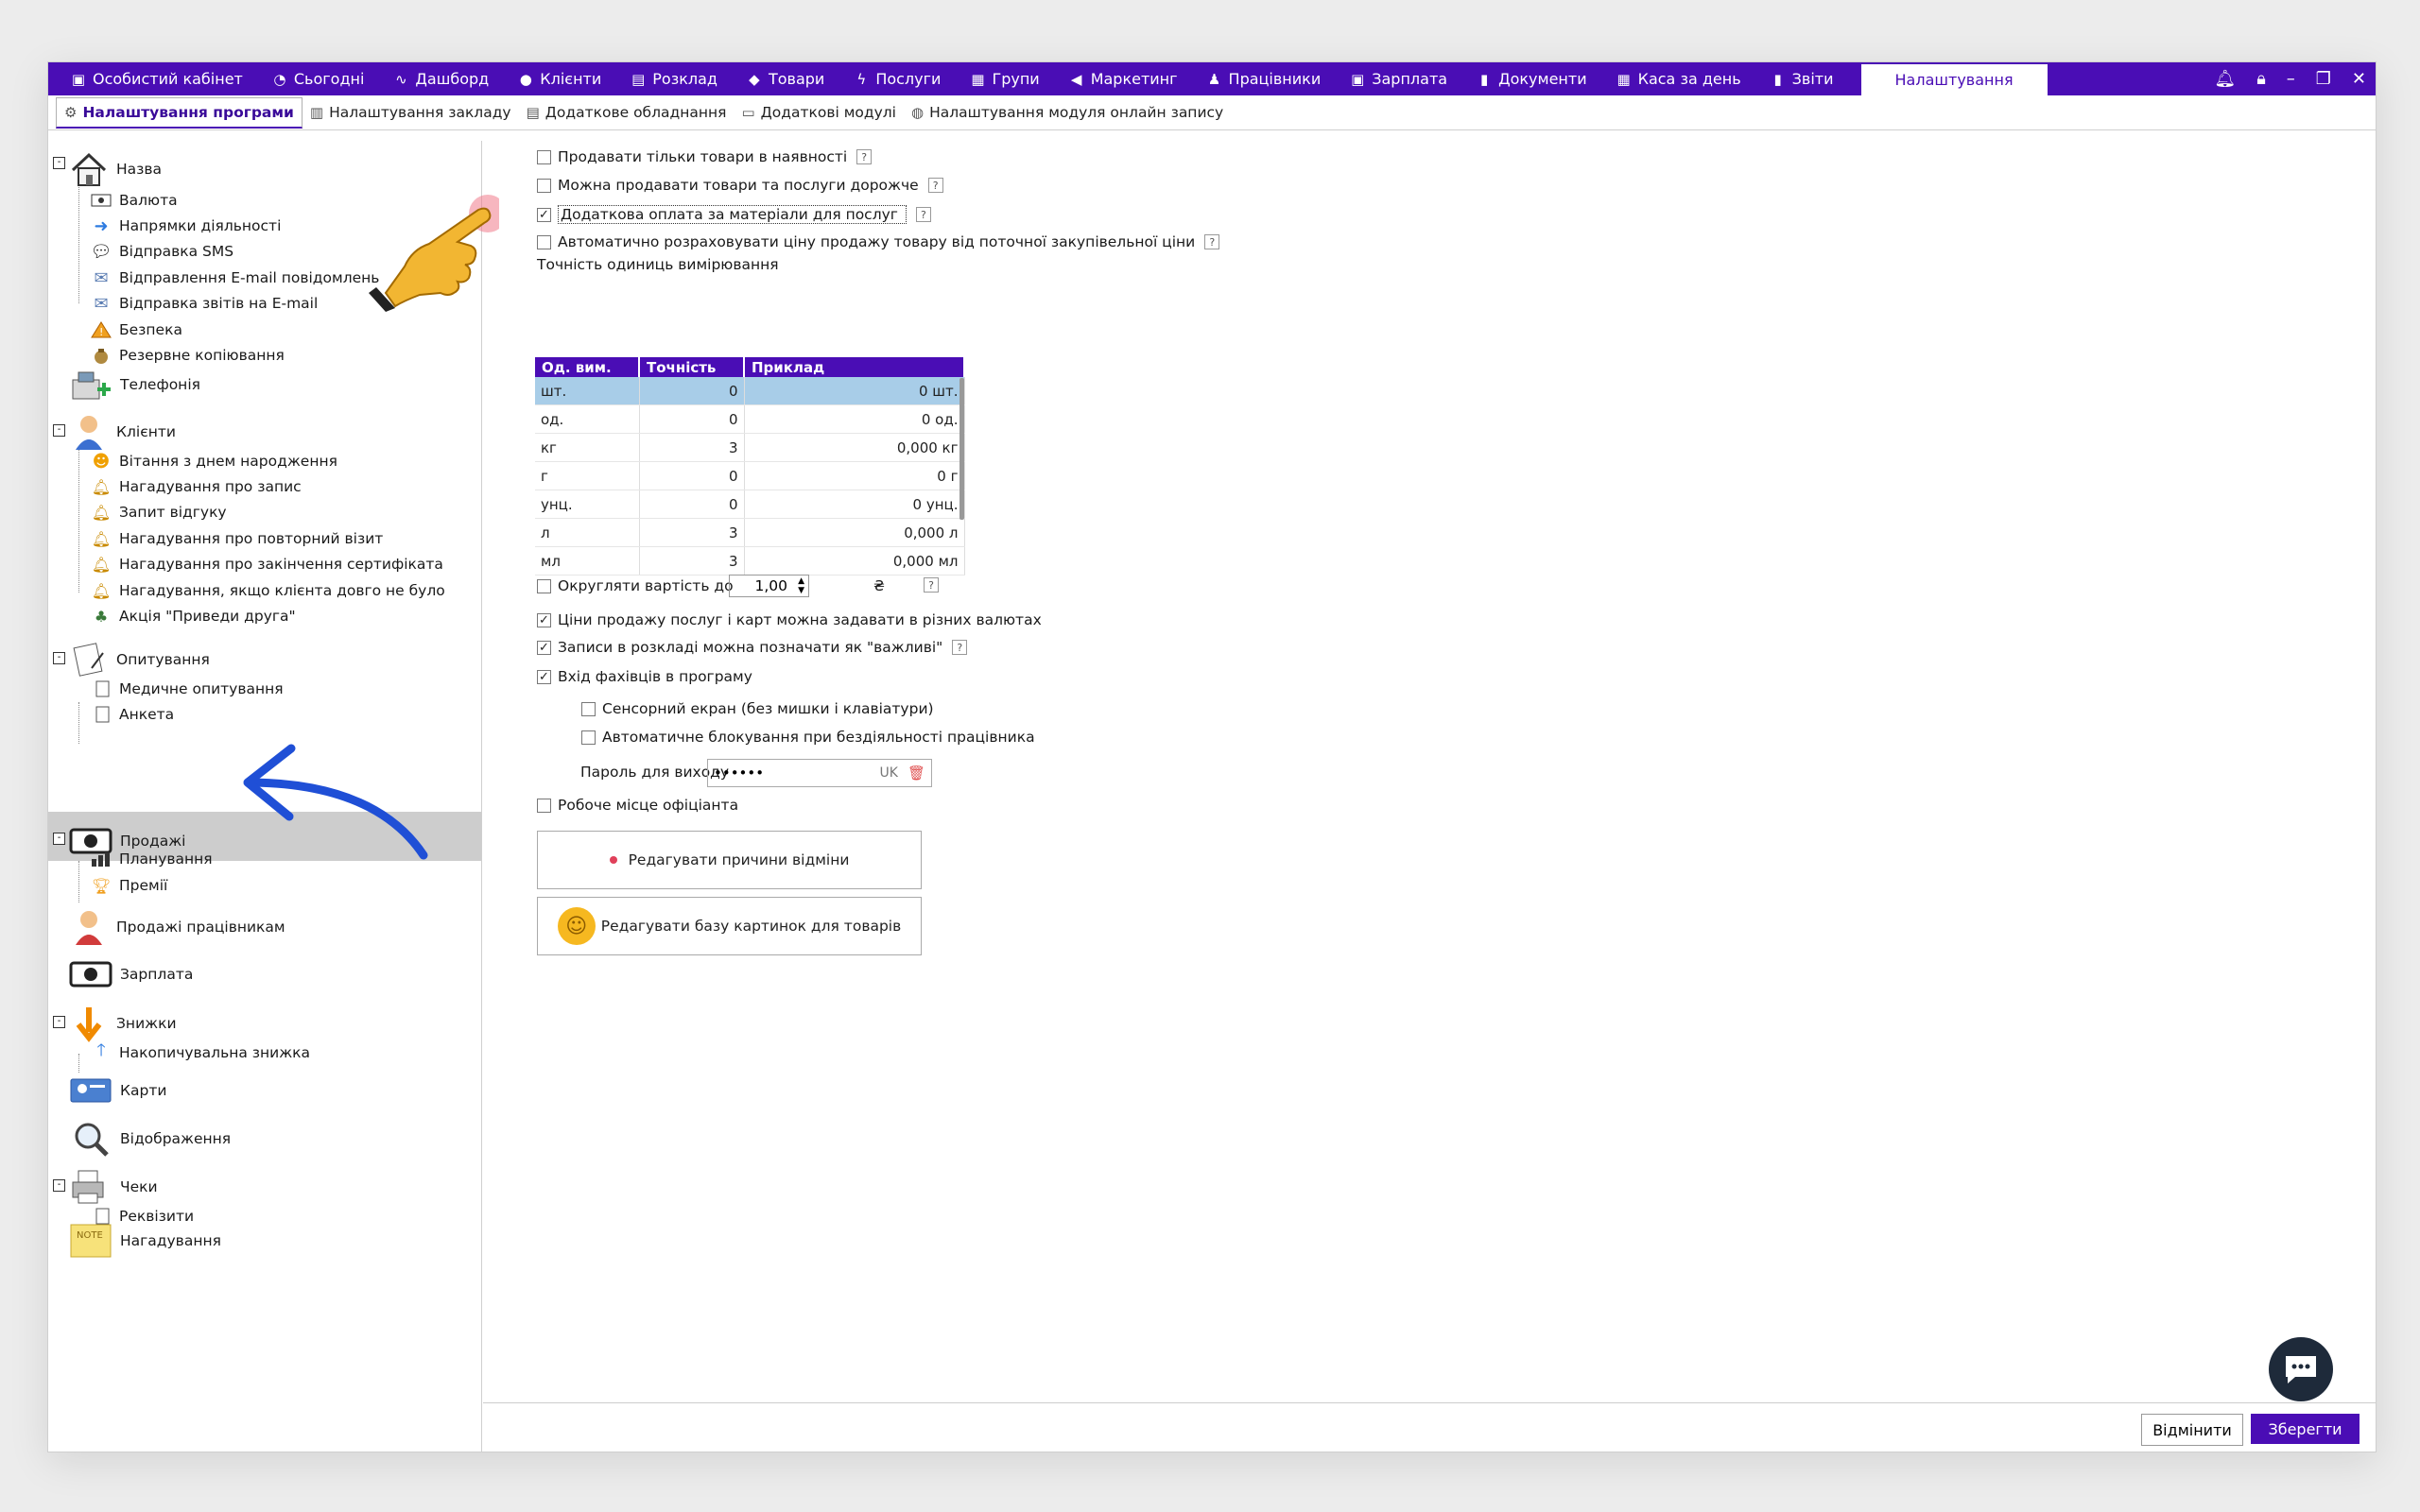  What do you see at coordinates (179, 112) in the screenshot?
I see `tab-program-settings: ⚙ Налаштування програми` at bounding box center [179, 112].